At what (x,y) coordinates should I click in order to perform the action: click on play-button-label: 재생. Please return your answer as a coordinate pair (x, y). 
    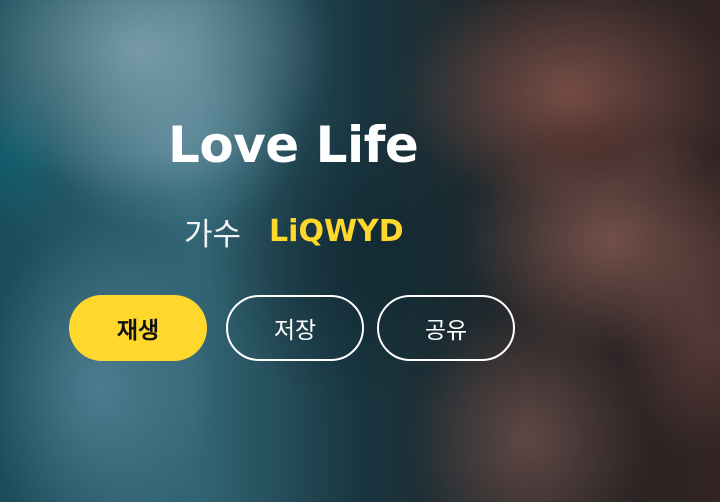
    Looking at the image, I should click on (138, 331).